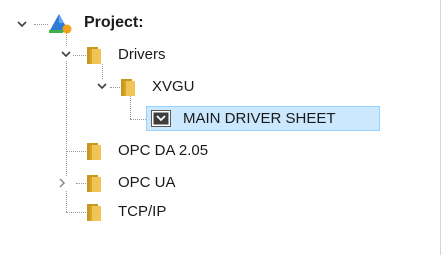 Image resolution: width=441 pixels, height=255 pixels. What do you see at coordinates (259, 119) in the screenshot?
I see `tree-node-label-main-driver-sheet: MAIN DRIVER SHEET` at bounding box center [259, 119].